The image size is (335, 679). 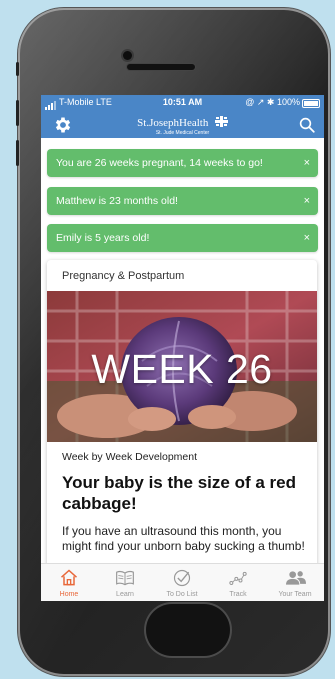 What do you see at coordinates (182, 594) in the screenshot?
I see `tab-label: To Do List` at bounding box center [182, 594].